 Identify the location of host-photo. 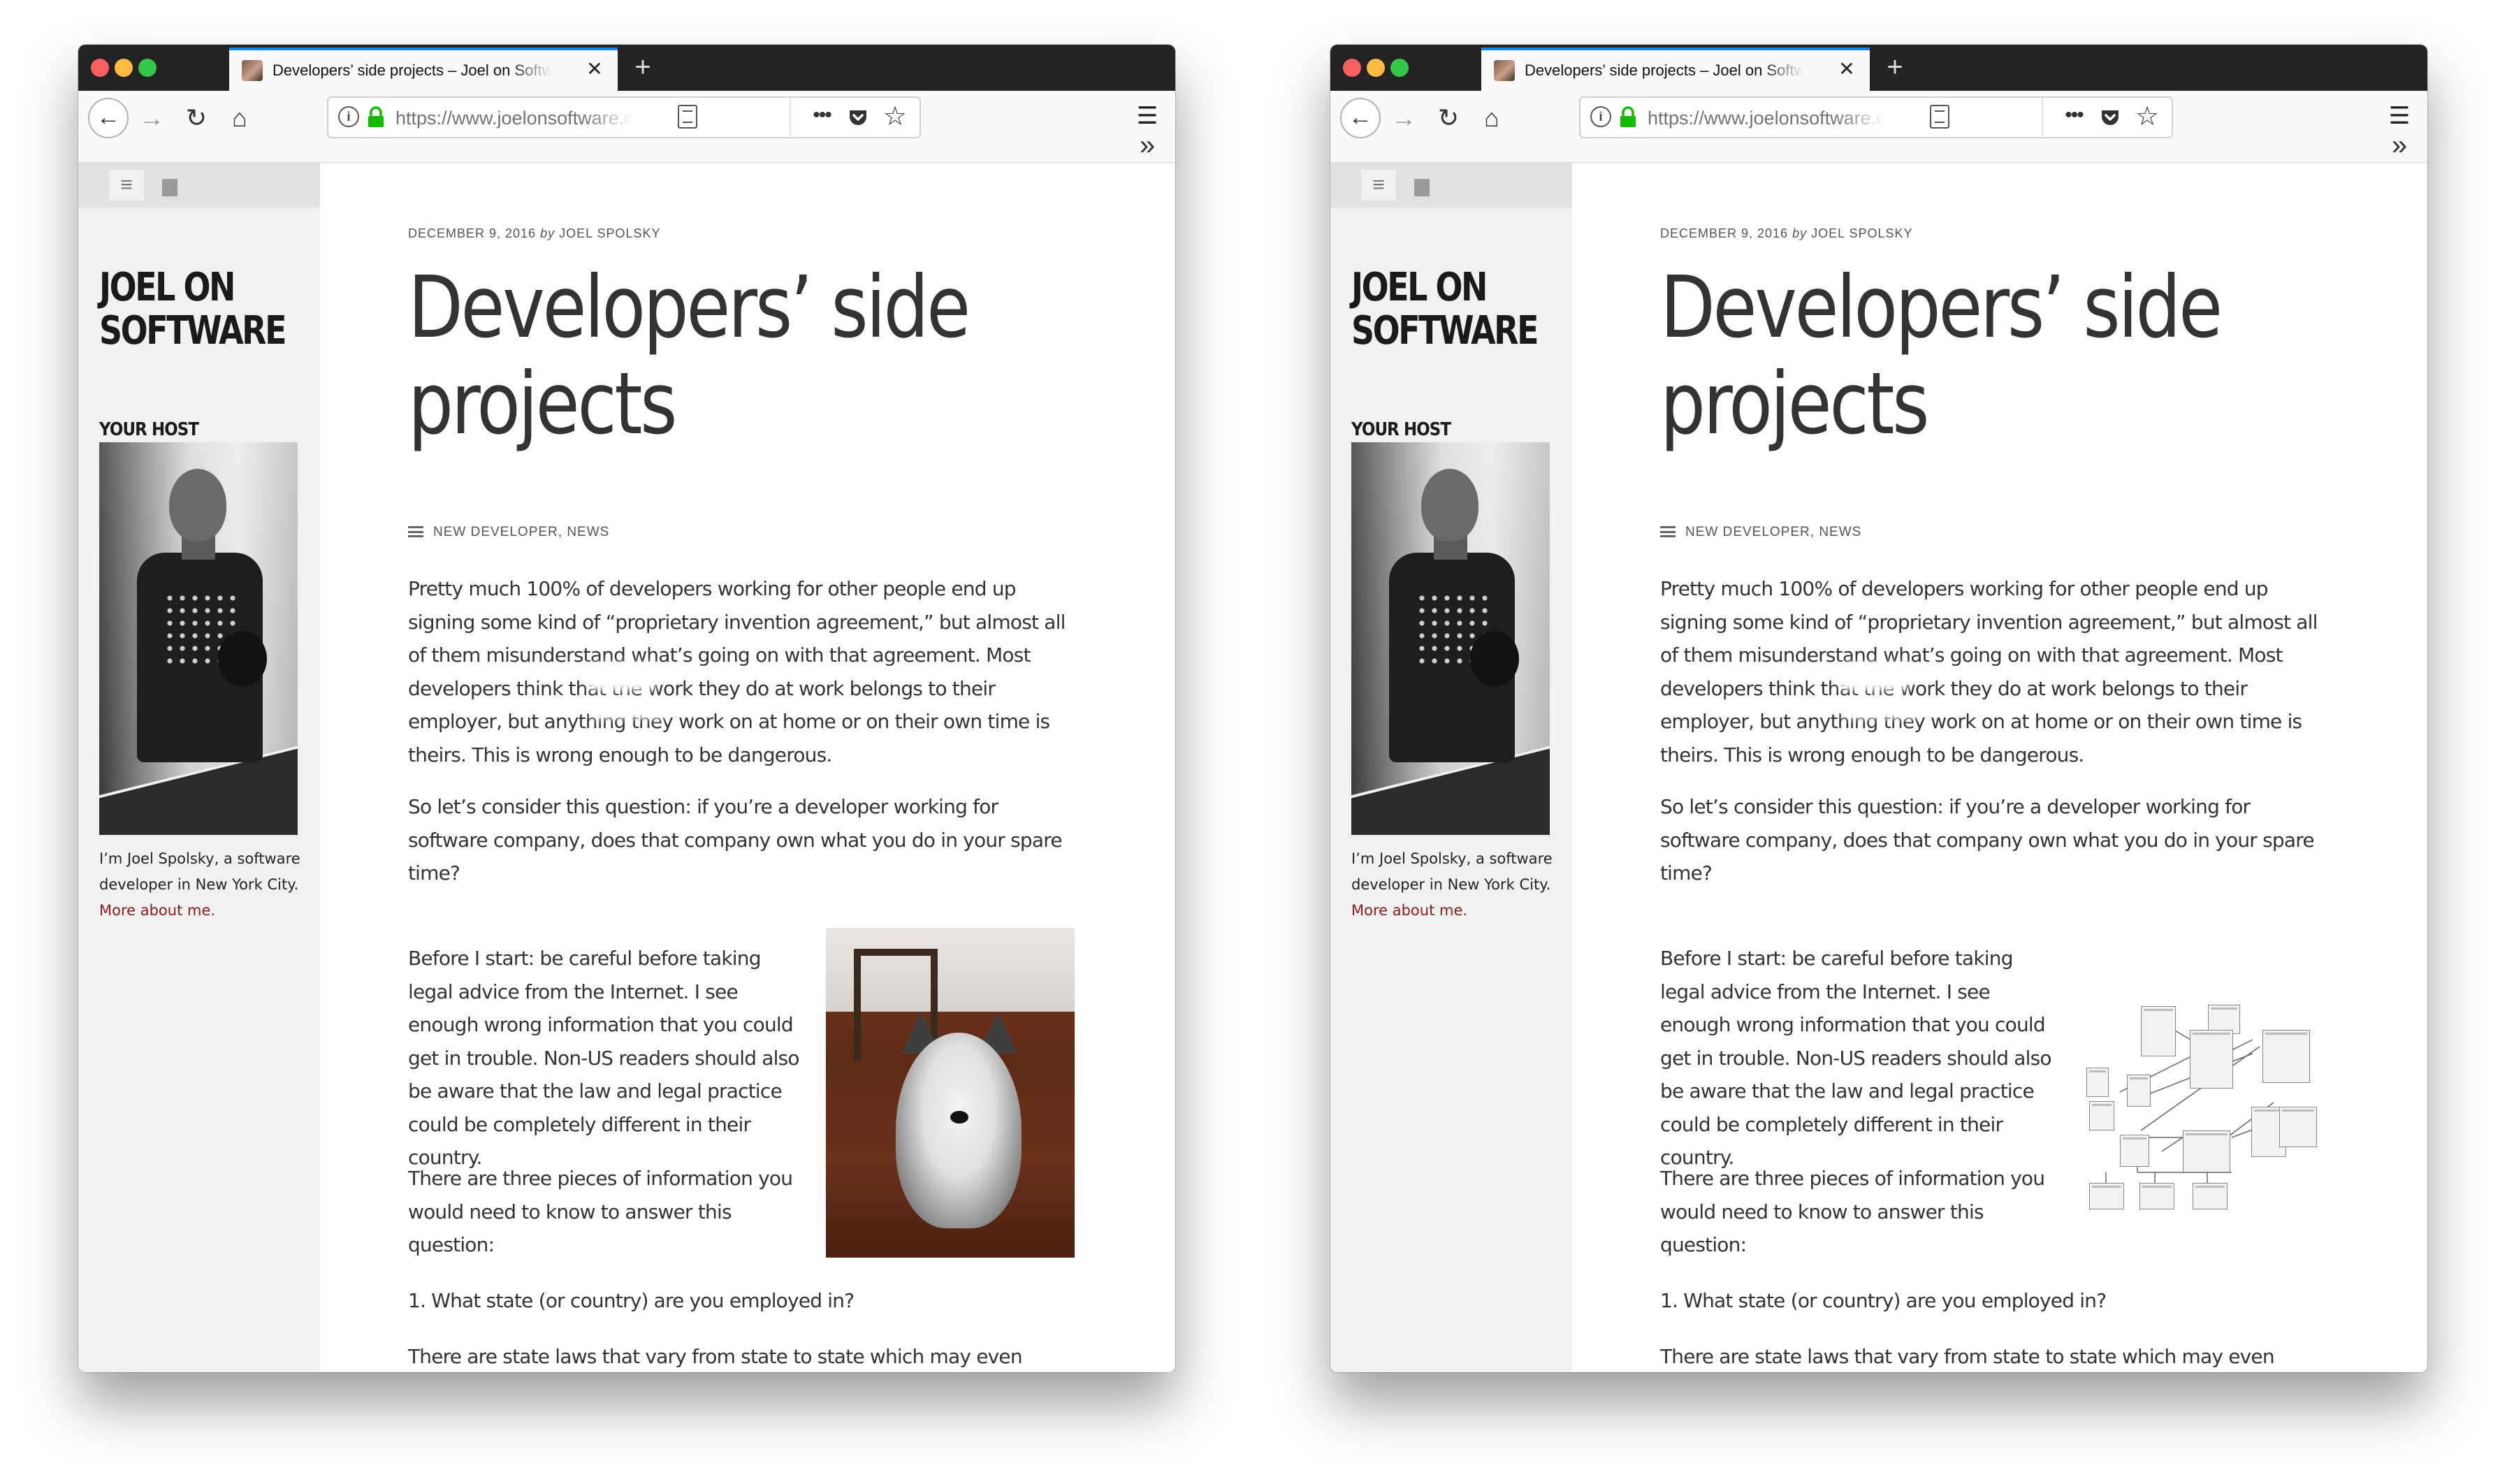
(198, 638).